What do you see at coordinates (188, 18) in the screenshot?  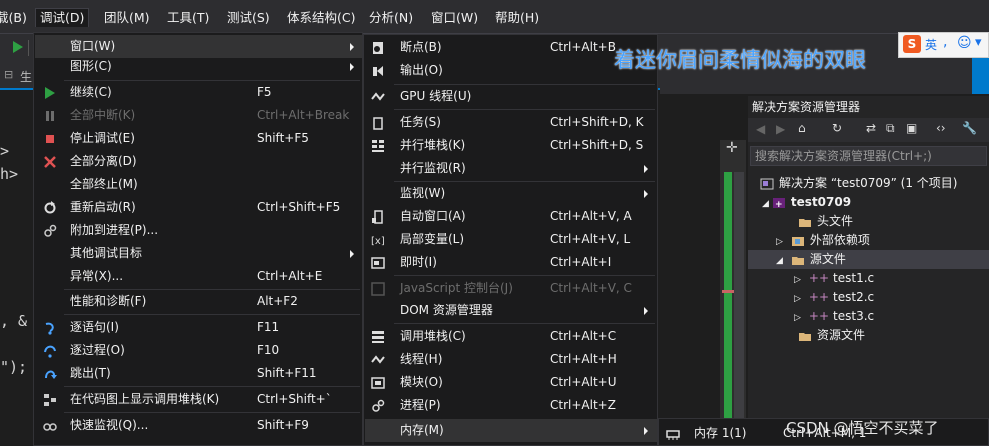 I see `menu-tools: 工具(T)` at bounding box center [188, 18].